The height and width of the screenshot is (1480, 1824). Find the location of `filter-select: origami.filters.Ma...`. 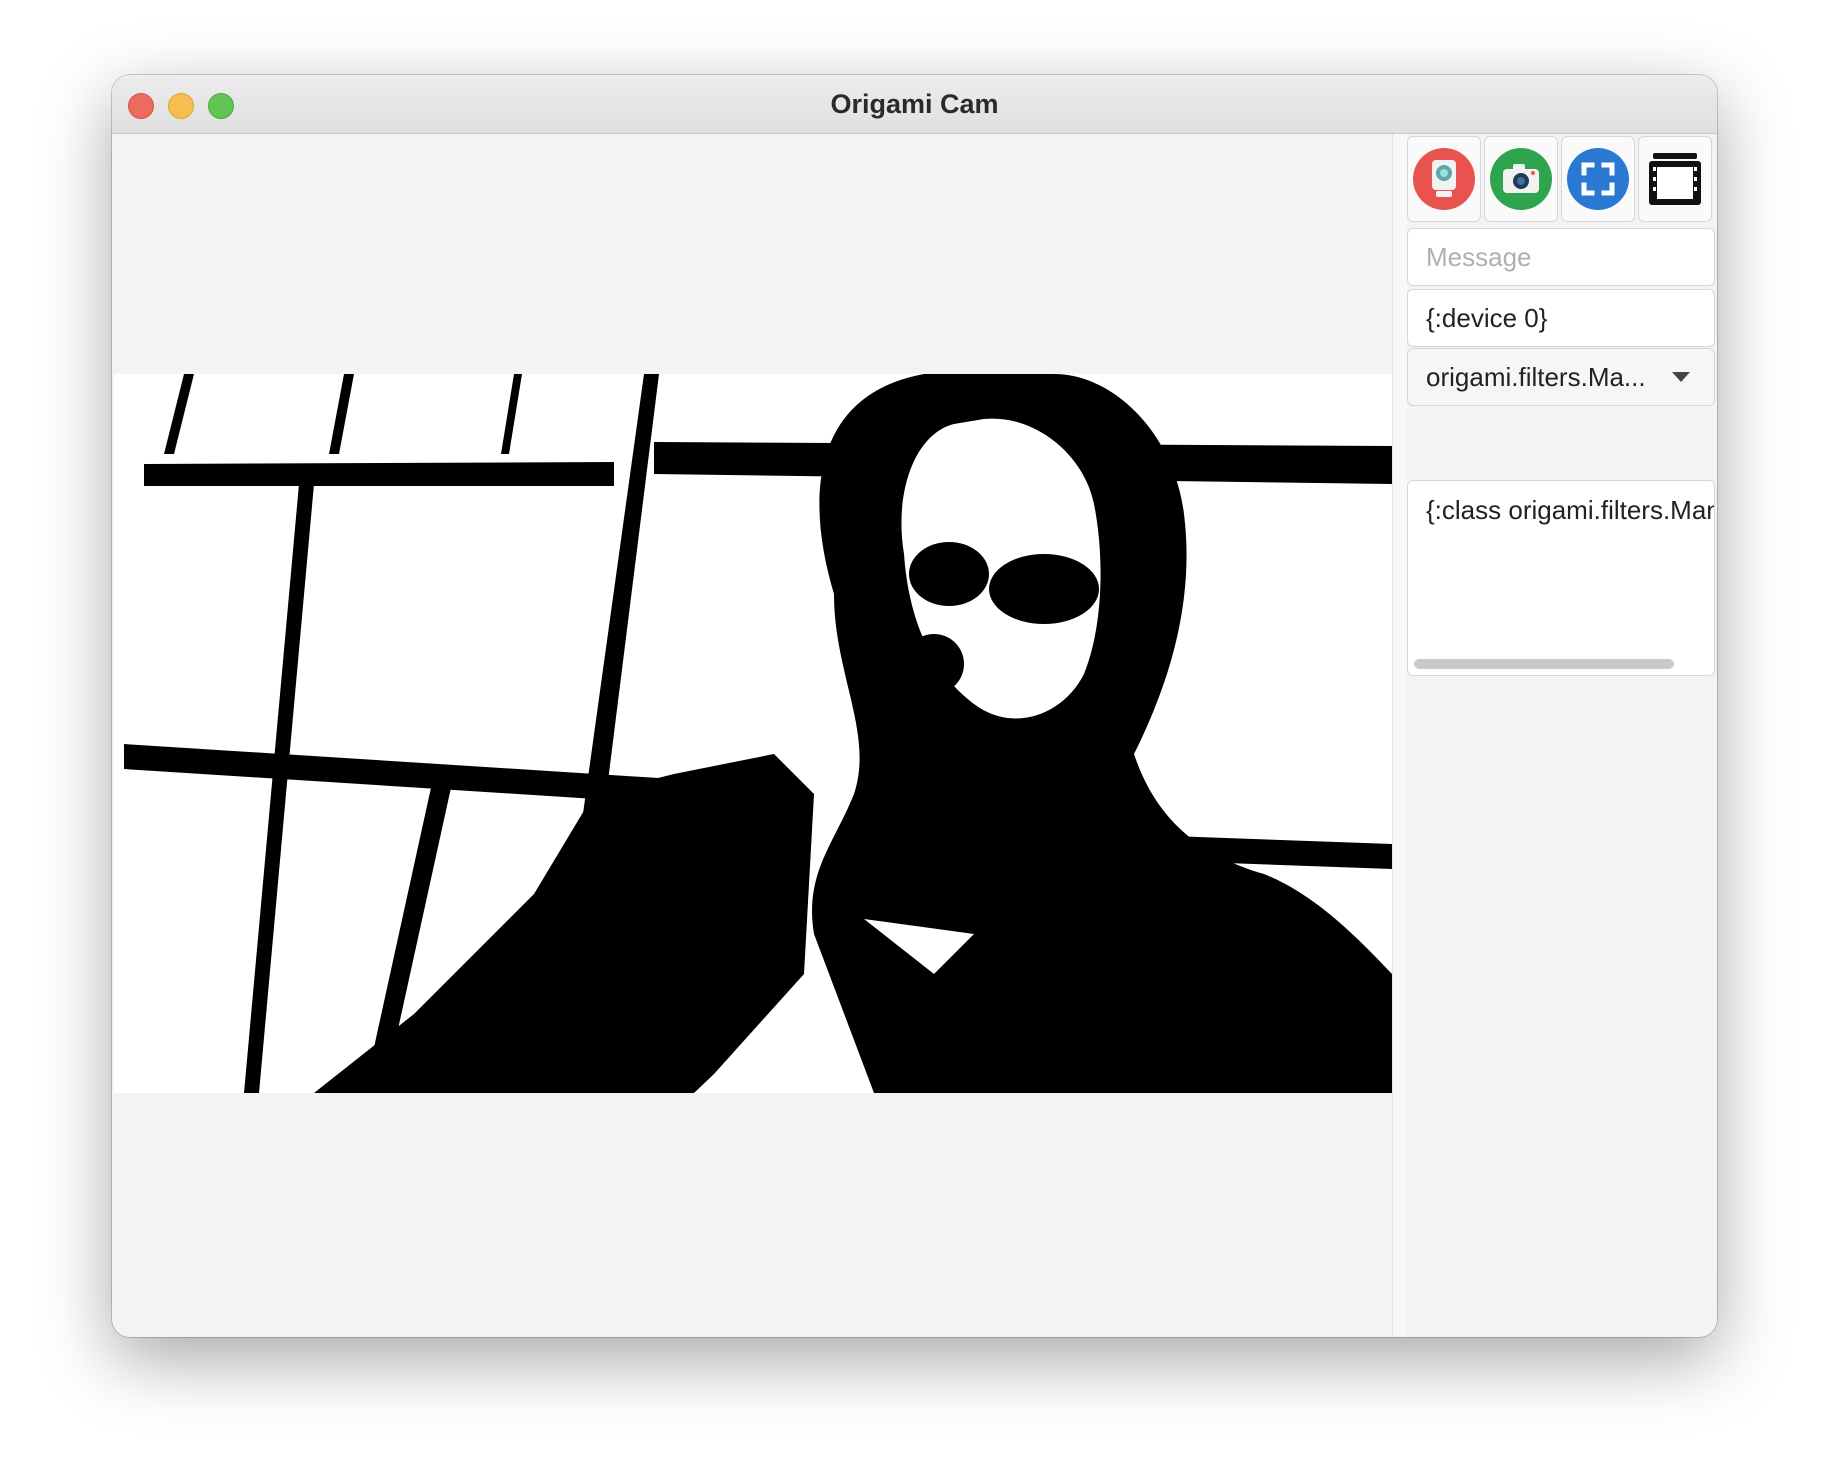

filter-select: origami.filters.Ma... is located at coordinates (1561, 377).